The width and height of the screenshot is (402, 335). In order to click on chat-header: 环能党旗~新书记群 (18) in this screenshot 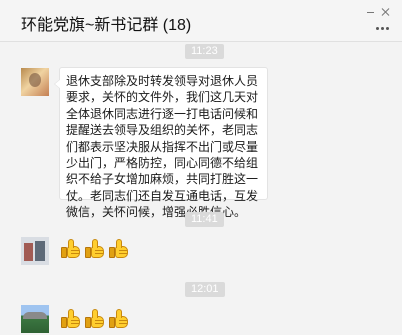, I will do `click(201, 20)`.